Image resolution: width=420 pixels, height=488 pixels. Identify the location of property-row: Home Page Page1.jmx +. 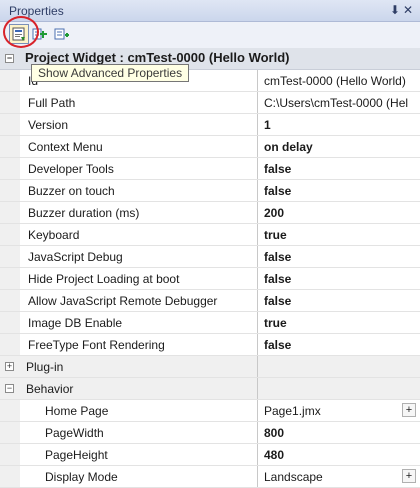
(210, 411).